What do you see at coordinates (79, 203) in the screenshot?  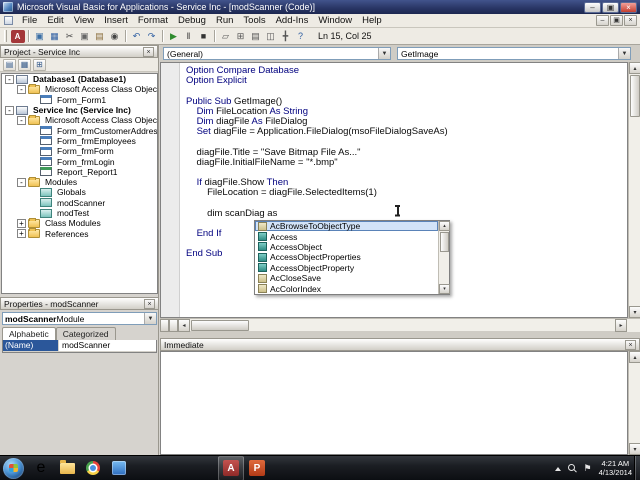 I see `tree-item: modScanner` at bounding box center [79, 203].